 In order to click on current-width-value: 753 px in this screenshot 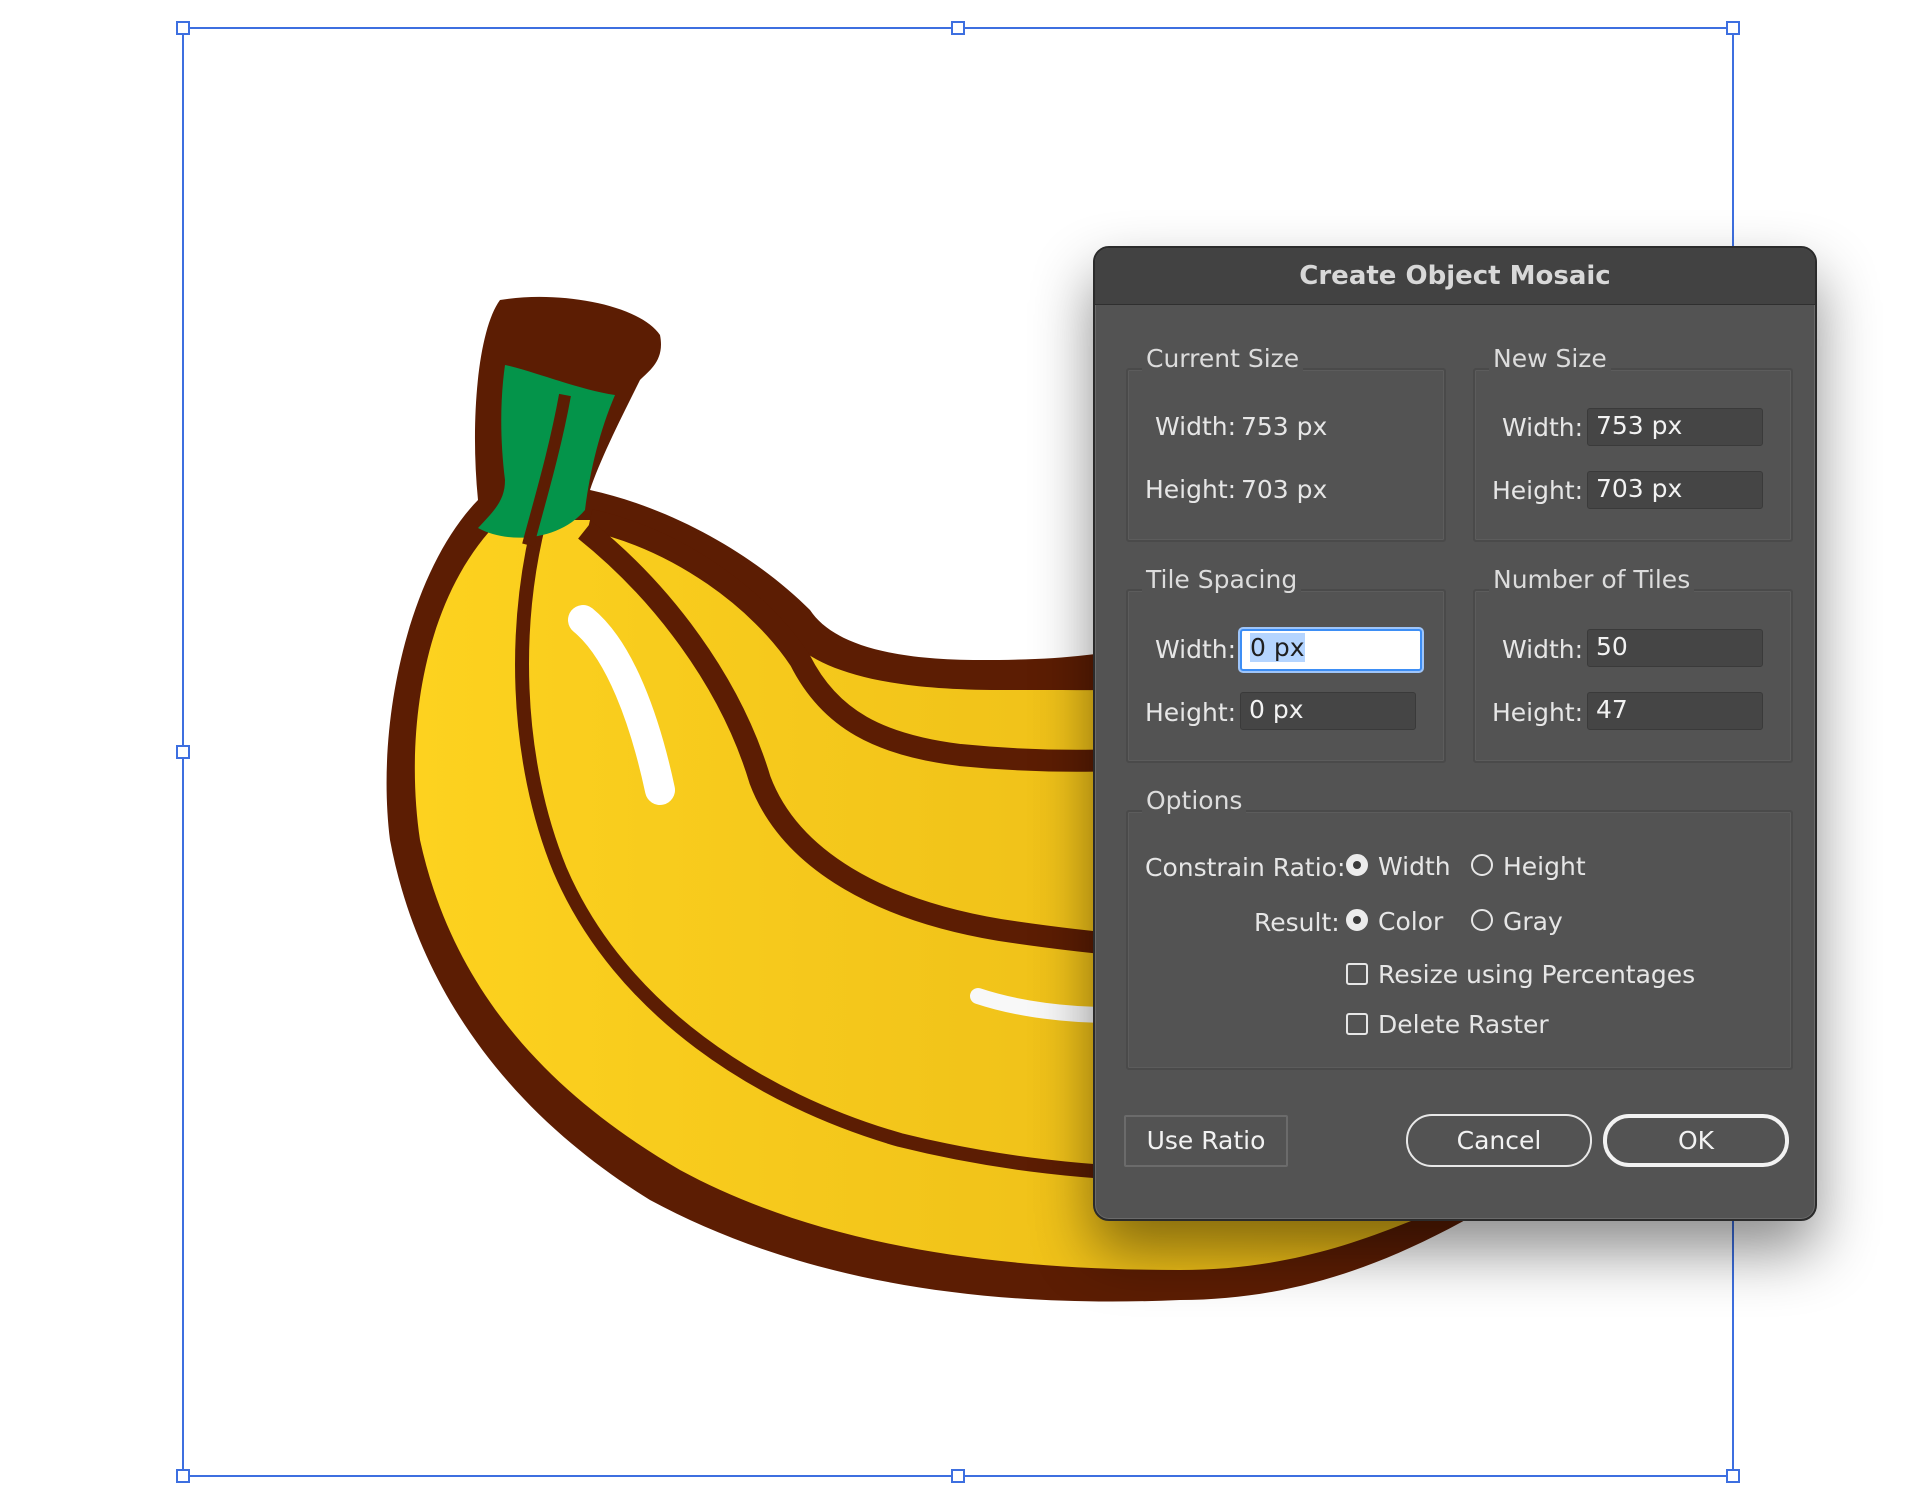, I will do `click(1284, 426)`.